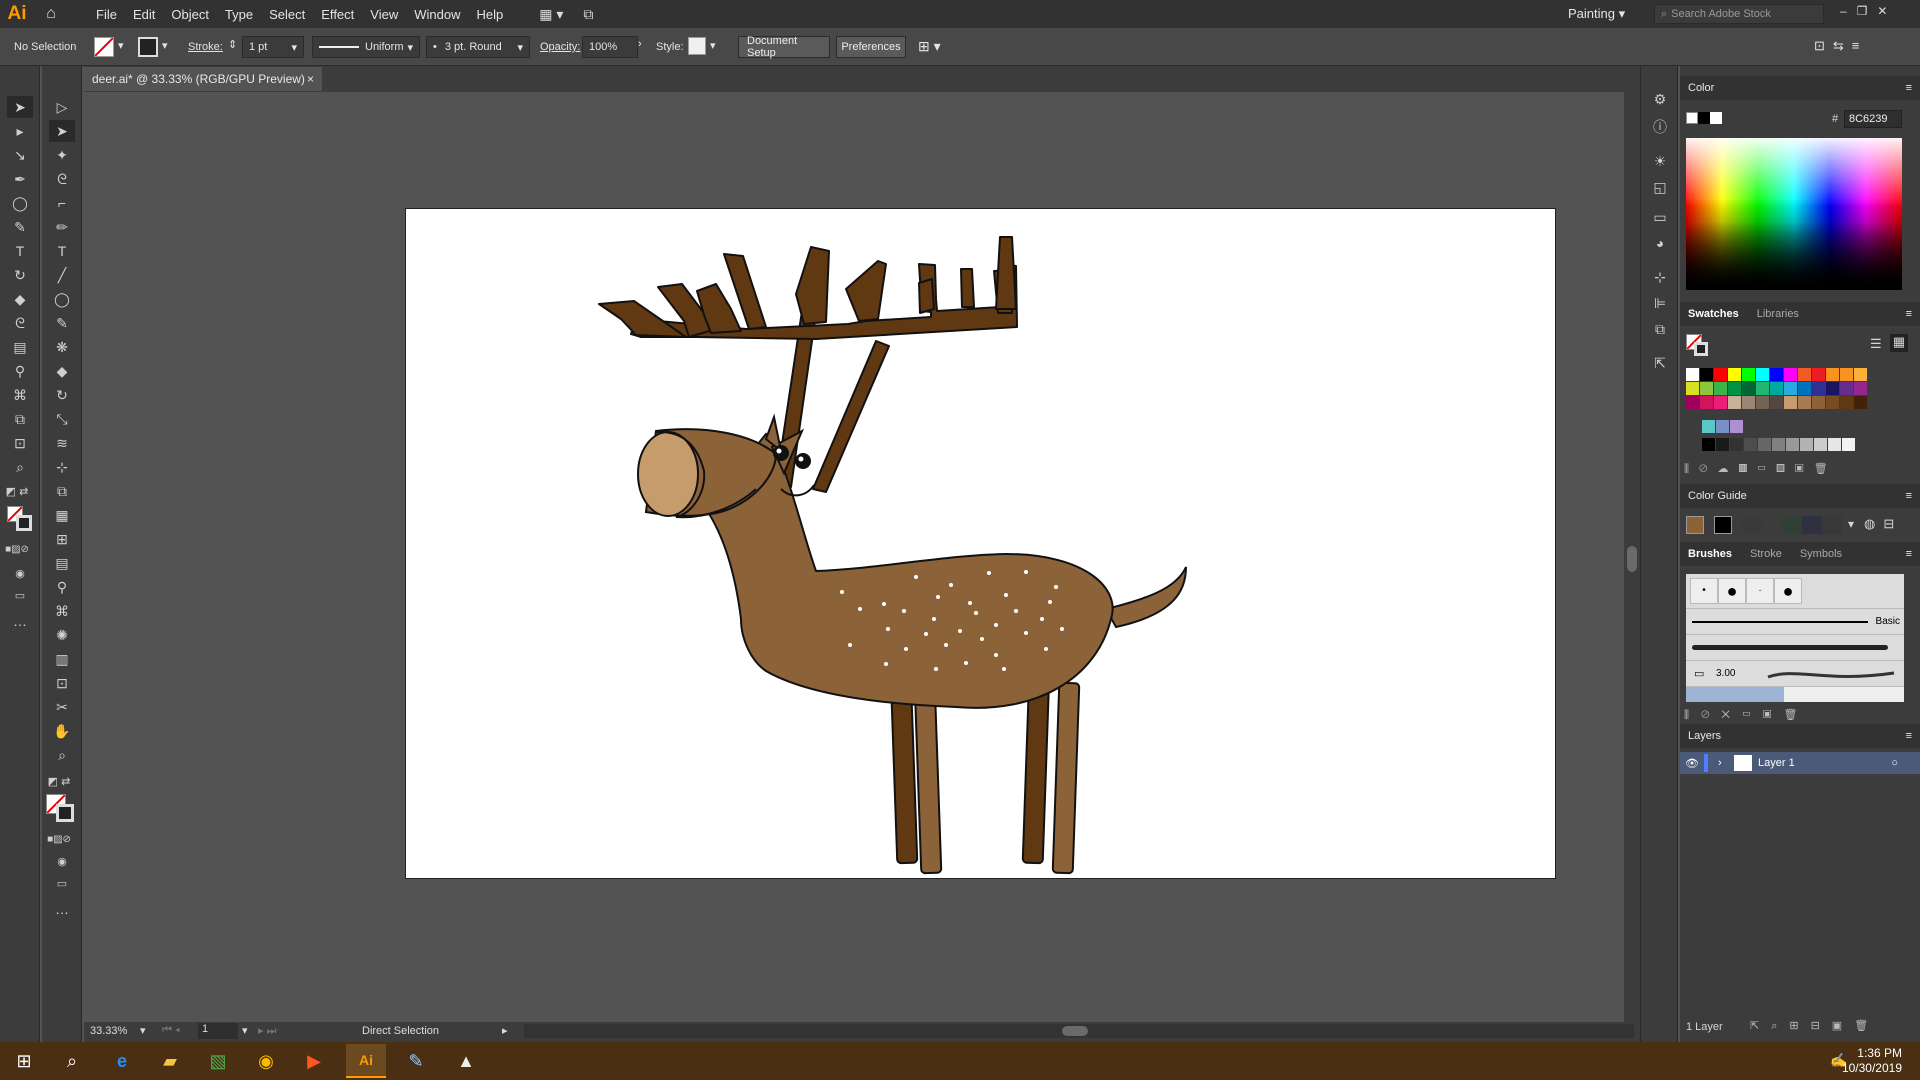 Image resolution: width=1920 pixels, height=1080 pixels. What do you see at coordinates (1660, 99) in the screenshot?
I see `properties-icon: ⚙` at bounding box center [1660, 99].